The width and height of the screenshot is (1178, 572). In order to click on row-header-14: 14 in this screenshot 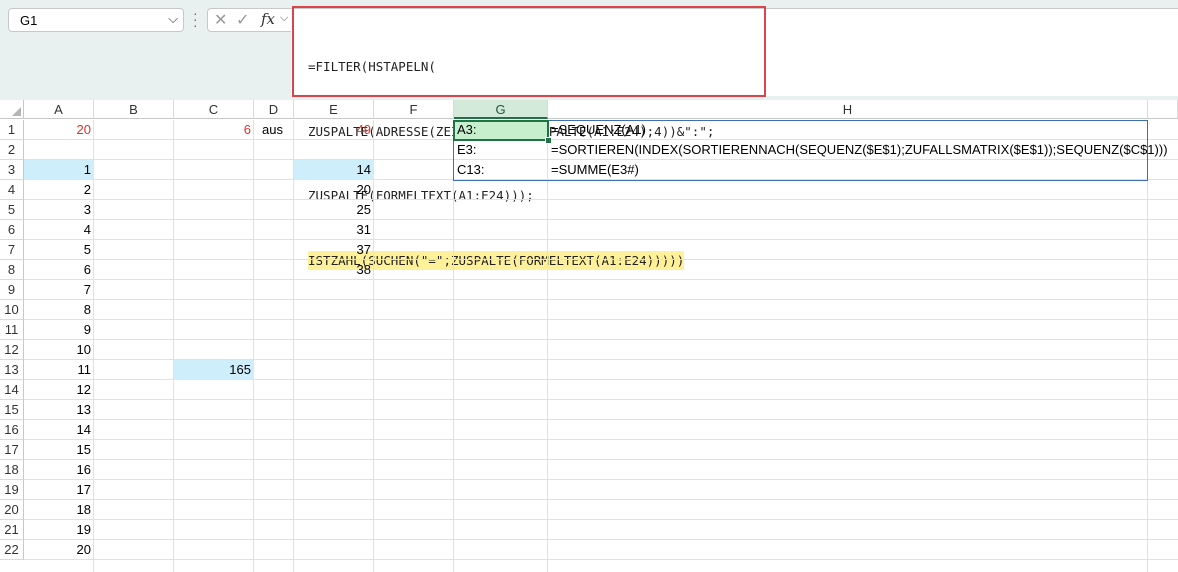, I will do `click(12, 390)`.